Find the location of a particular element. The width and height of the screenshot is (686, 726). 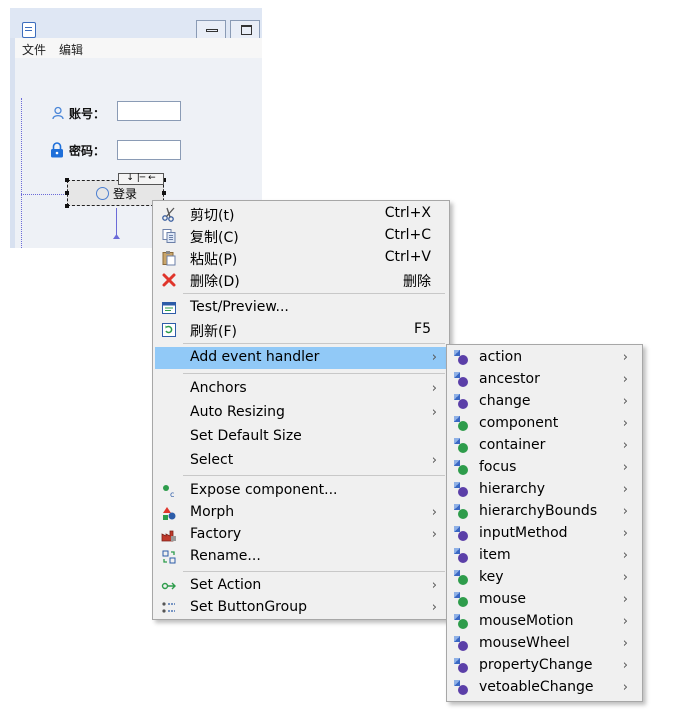

event-item-propertyChange: propertyChange › is located at coordinates (544, 666).